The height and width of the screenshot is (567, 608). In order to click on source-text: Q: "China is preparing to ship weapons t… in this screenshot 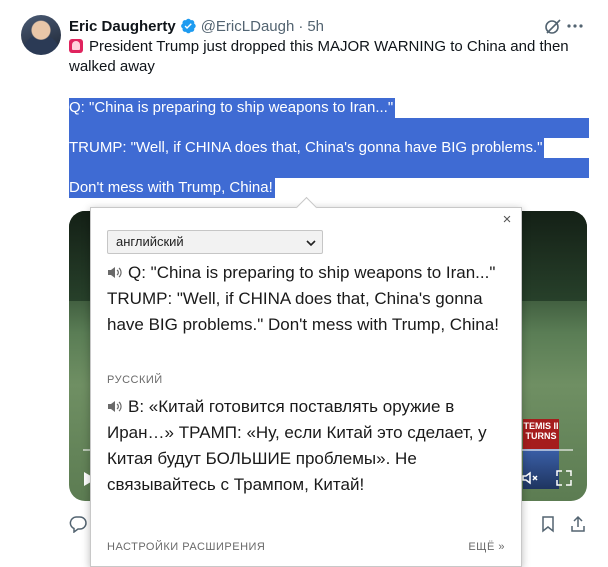, I will do `click(307, 299)`.